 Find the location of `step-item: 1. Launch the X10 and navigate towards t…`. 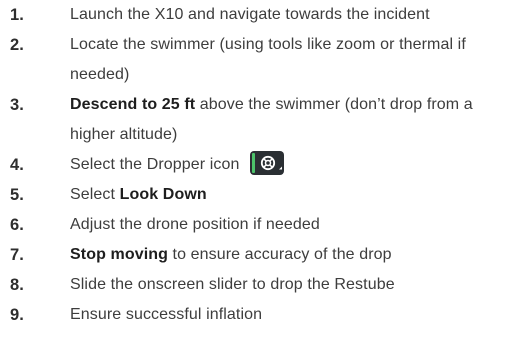

step-item: 1. Launch the X10 and navigate towards t… is located at coordinates (265, 15).